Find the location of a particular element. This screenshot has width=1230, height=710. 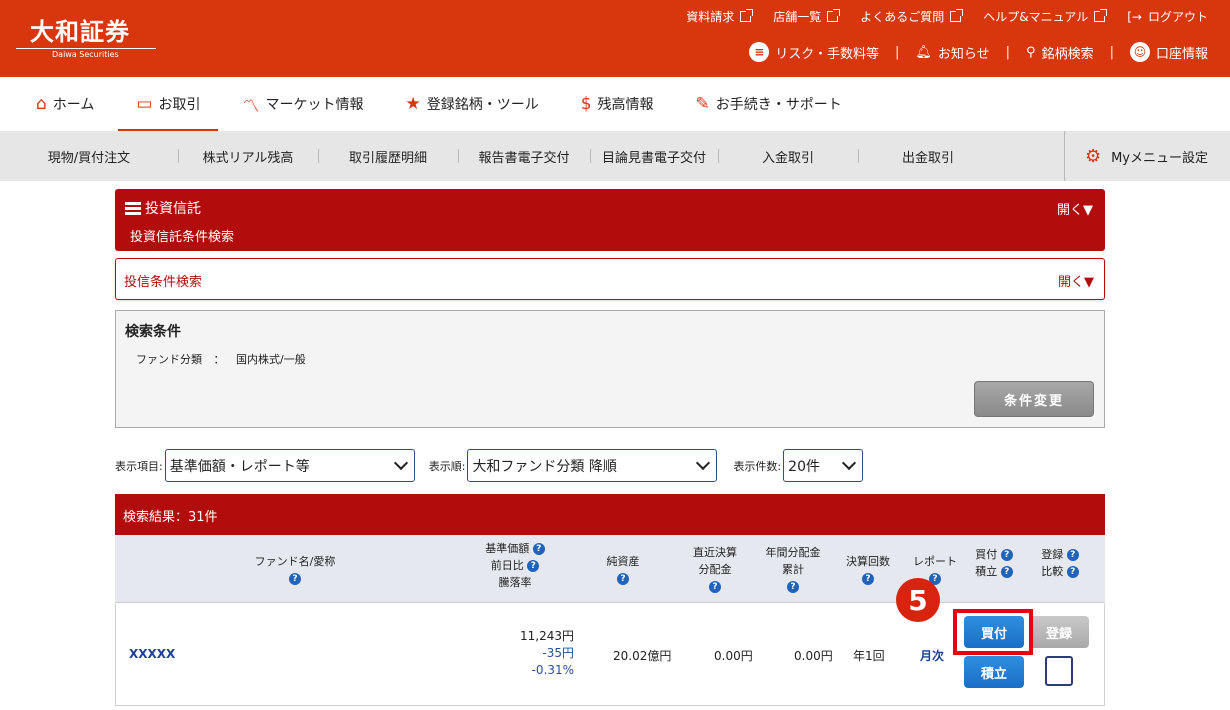

link-branch-list: 店舗一覧 is located at coordinates (807, 16).